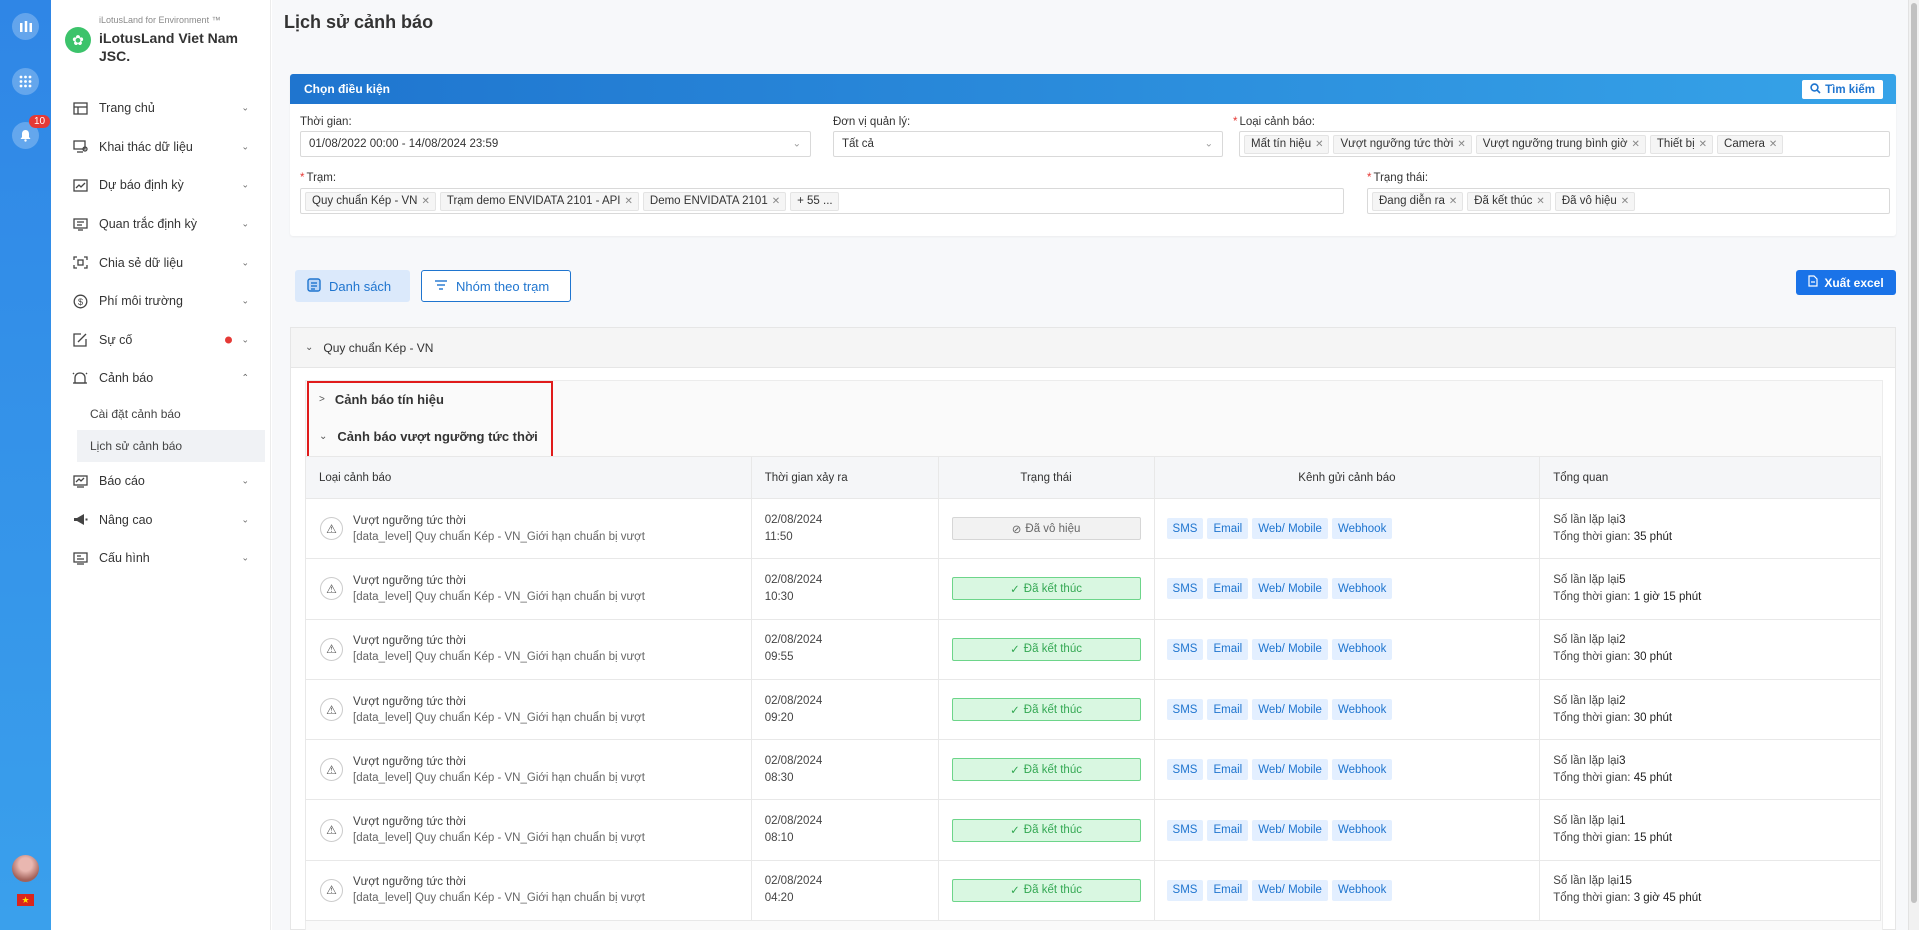 Image resolution: width=1919 pixels, height=930 pixels. What do you see at coordinates (161, 519) in the screenshot?
I see `sidebar-item-advanced: Nâng cao ⌄` at bounding box center [161, 519].